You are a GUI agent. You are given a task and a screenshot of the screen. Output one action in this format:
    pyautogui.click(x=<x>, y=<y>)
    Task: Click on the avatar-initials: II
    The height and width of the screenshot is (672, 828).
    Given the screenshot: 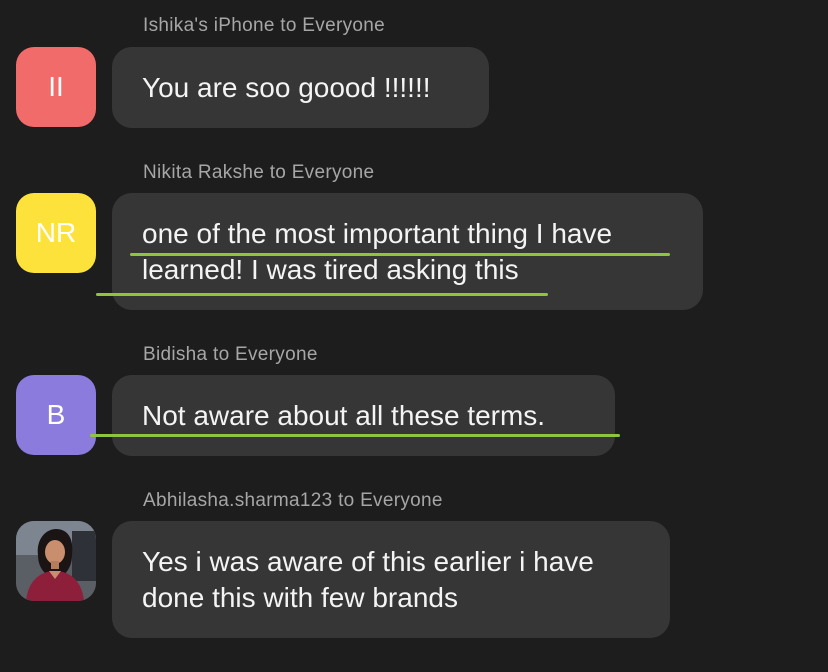 What is the action you would take?
    pyautogui.click(x=56, y=86)
    